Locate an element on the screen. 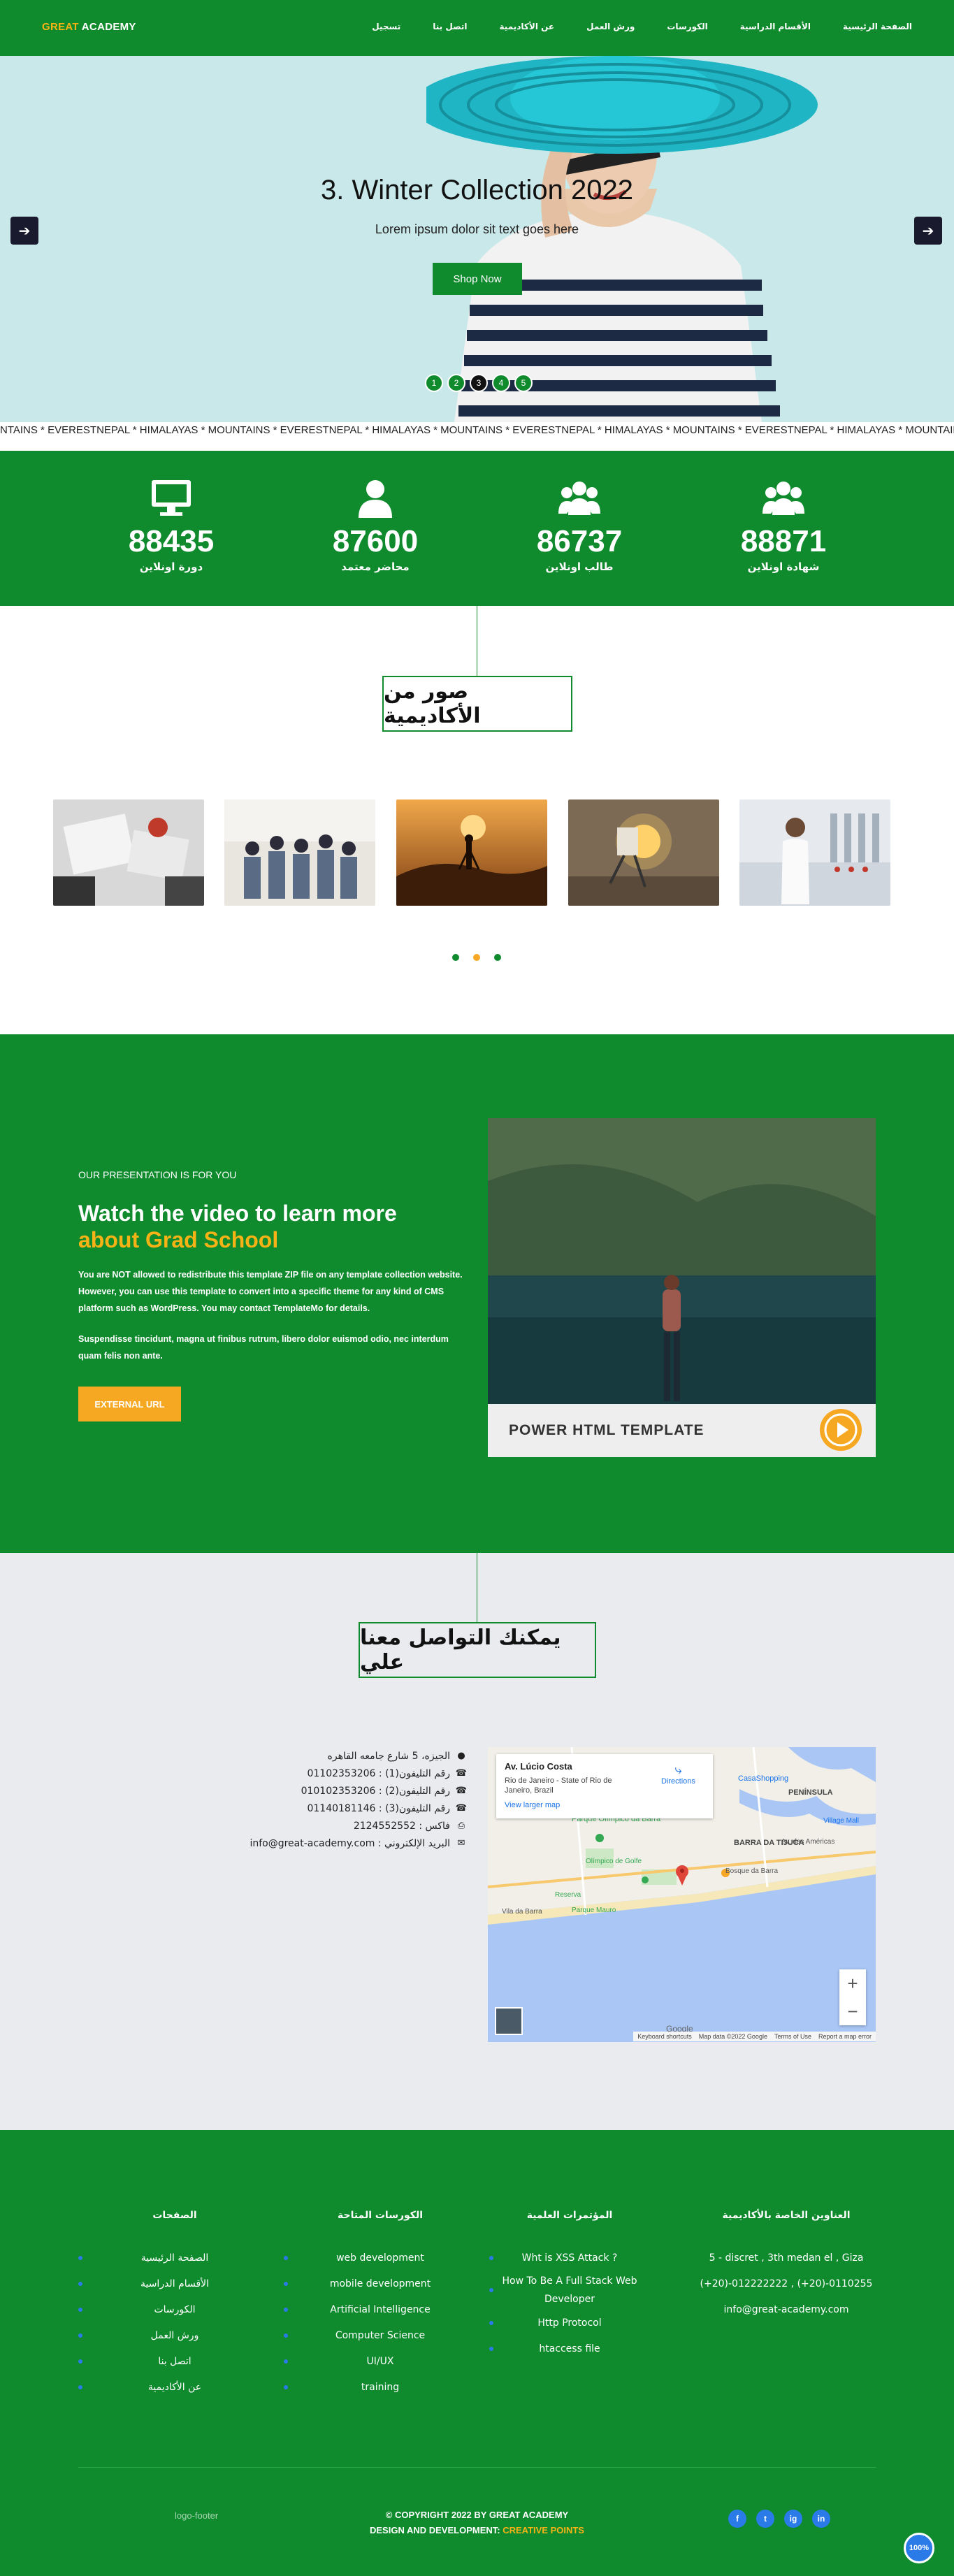 The image size is (954, 2576). nav-item-departments: الأقسام الدراسية is located at coordinates (775, 27).